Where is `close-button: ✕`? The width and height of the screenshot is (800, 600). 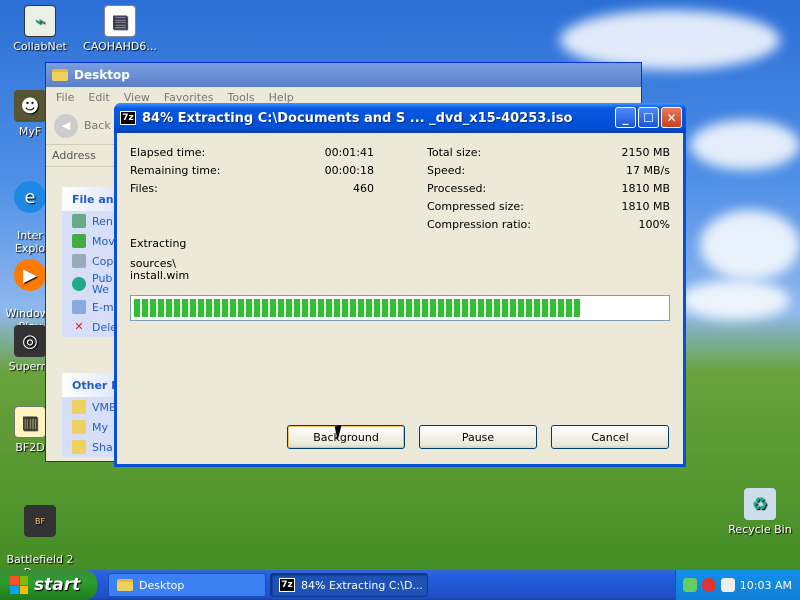
close-button: ✕ is located at coordinates (671, 117).